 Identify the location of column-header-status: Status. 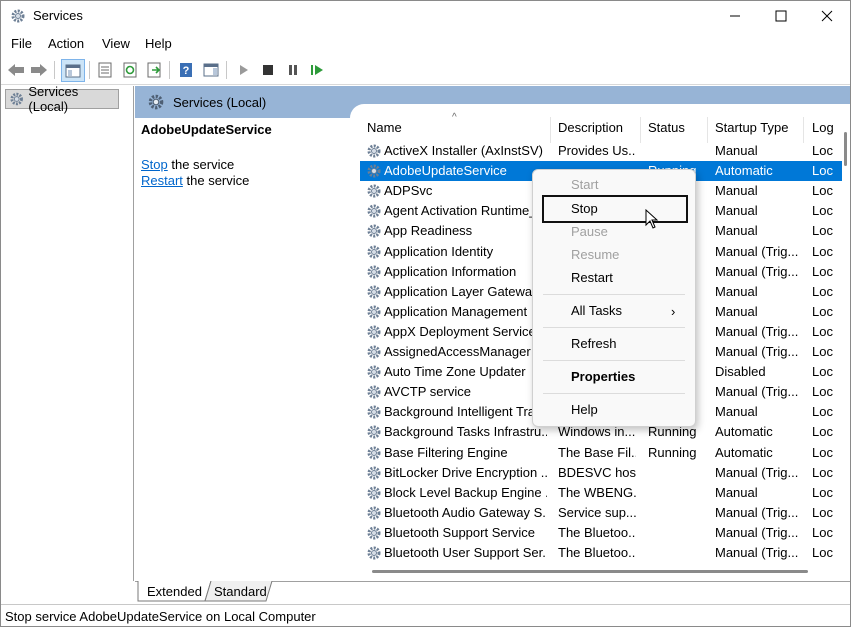
(666, 127).